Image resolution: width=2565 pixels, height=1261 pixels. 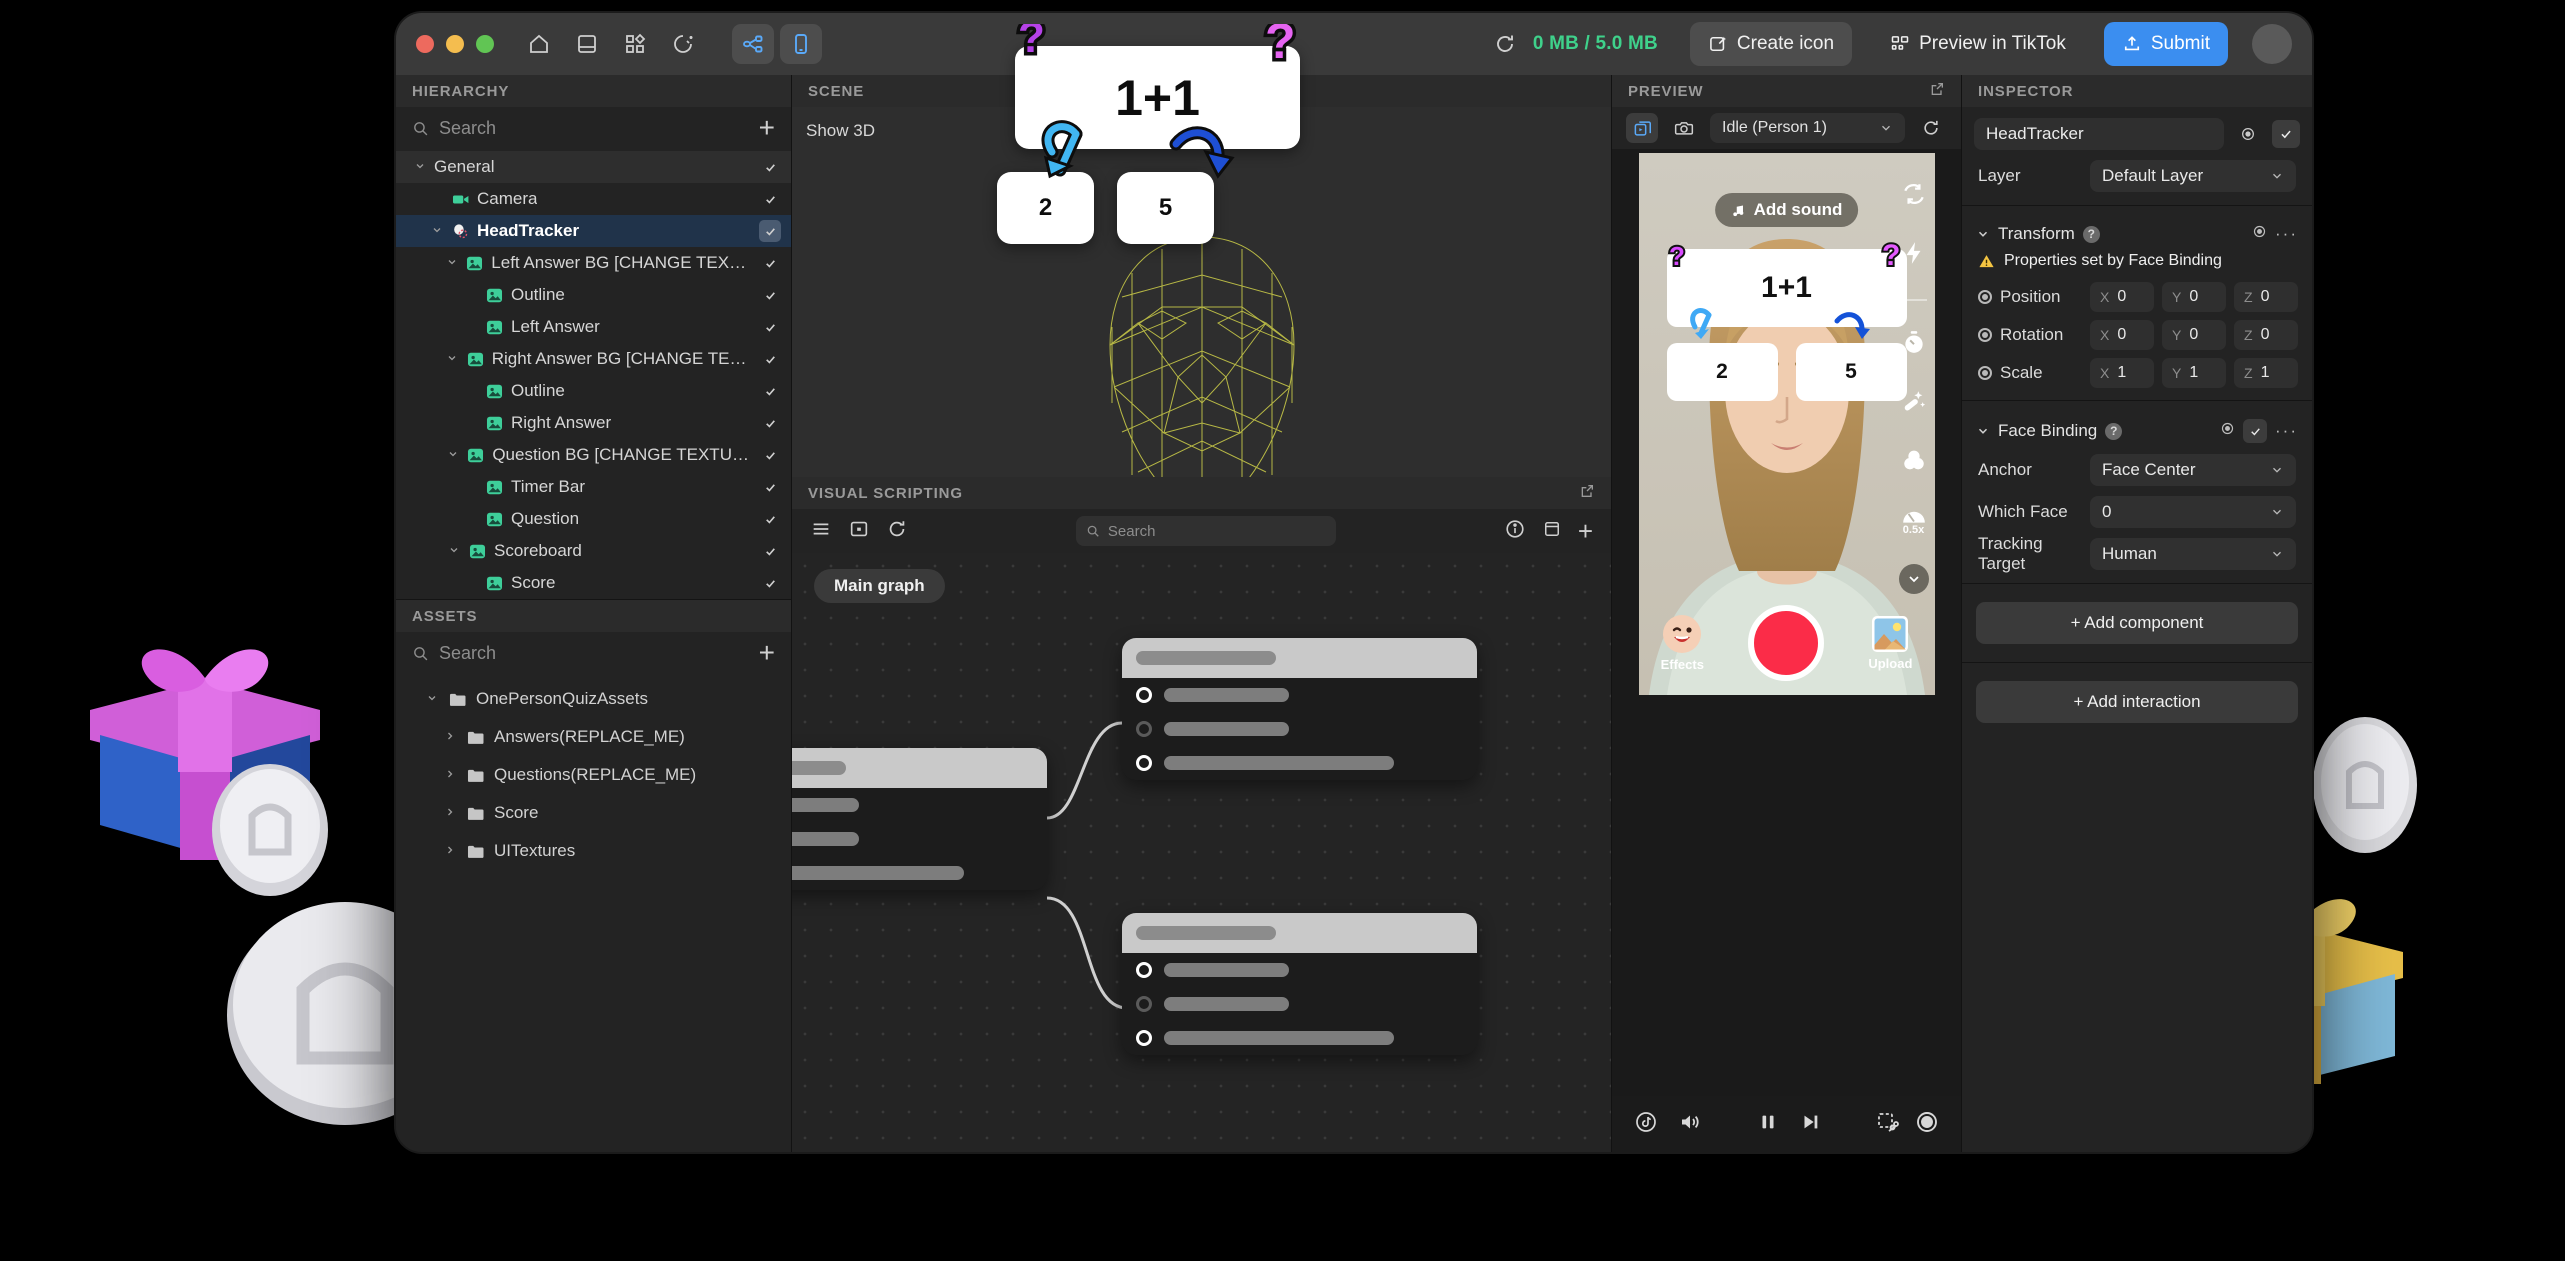 What do you see at coordinates (2193, 512) in the screenshot?
I see `face-binding-select: 0` at bounding box center [2193, 512].